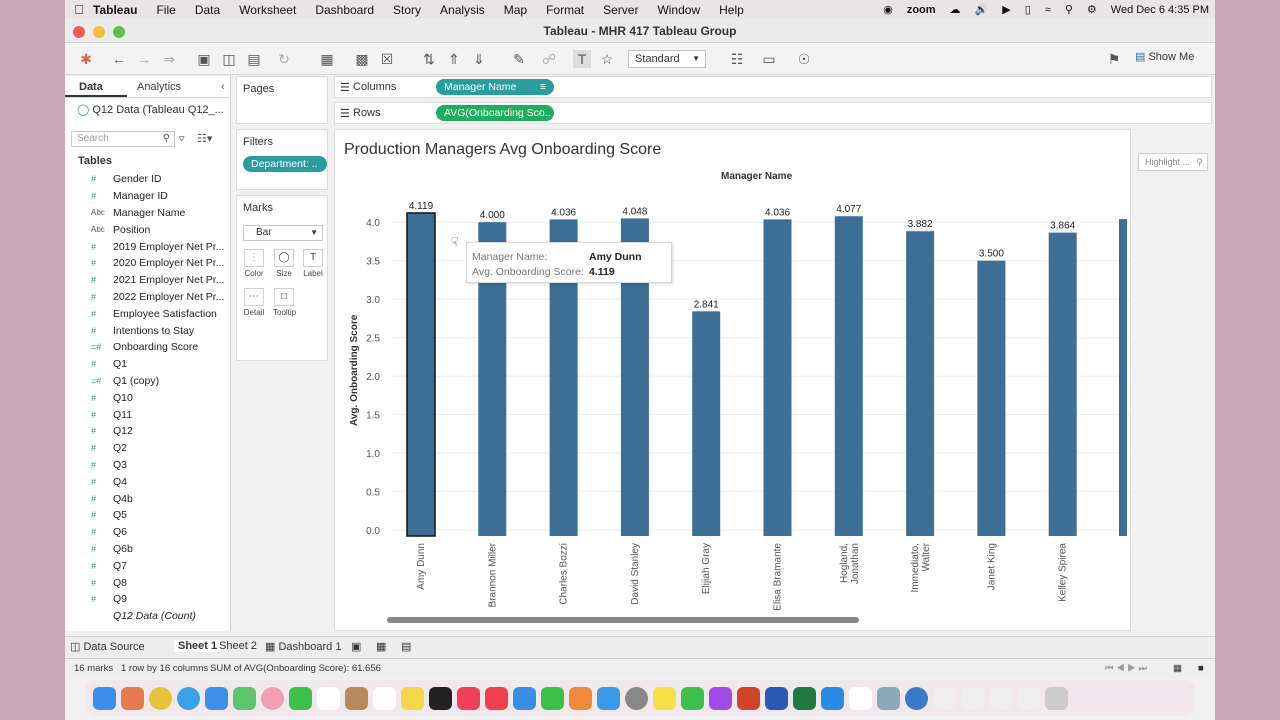 The height and width of the screenshot is (720, 1280). I want to click on field-item: =# Q1 (copy), so click(161, 381).